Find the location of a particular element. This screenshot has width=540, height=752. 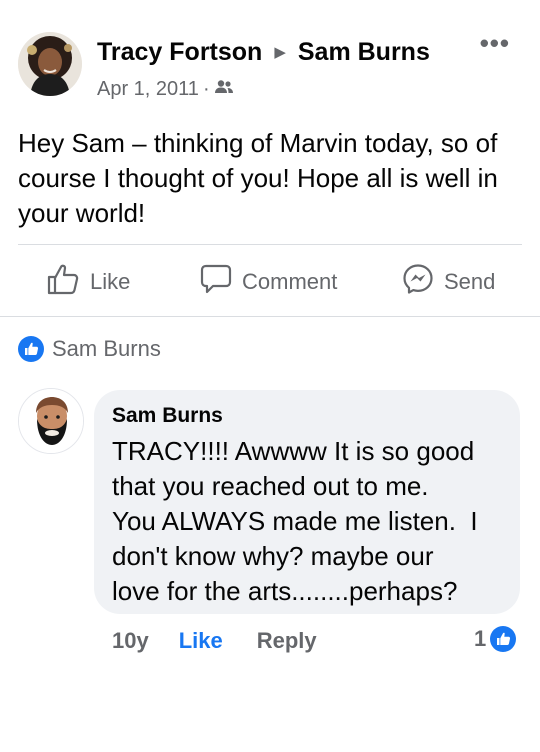

post-action-bar: Like Comment Send is located at coordinates (270, 282).